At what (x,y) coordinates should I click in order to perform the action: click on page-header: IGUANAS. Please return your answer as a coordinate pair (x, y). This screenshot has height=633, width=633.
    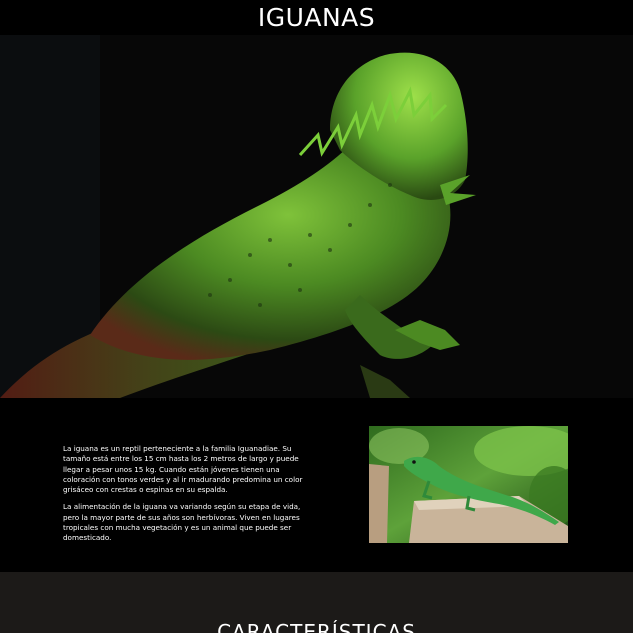
    Looking at the image, I should click on (316, 17).